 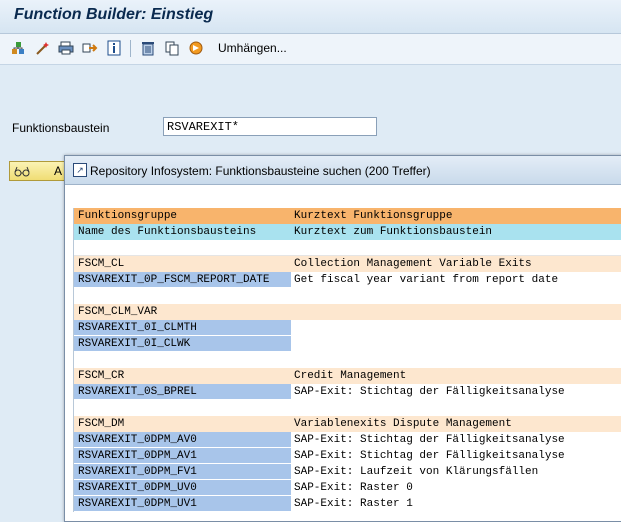 What do you see at coordinates (58, 171) in the screenshot?
I see `display-button-label: A` at bounding box center [58, 171].